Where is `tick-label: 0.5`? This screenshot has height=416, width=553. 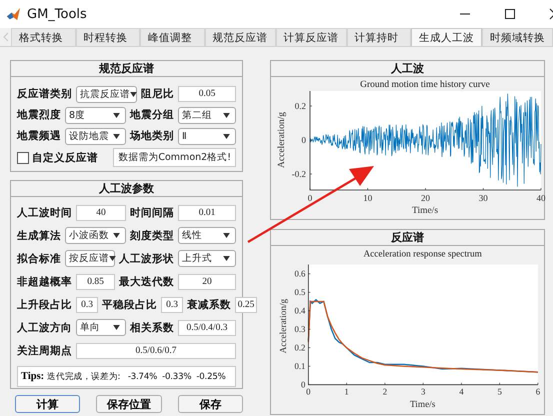
tick-label: 0.5 is located at coordinates (300, 292).